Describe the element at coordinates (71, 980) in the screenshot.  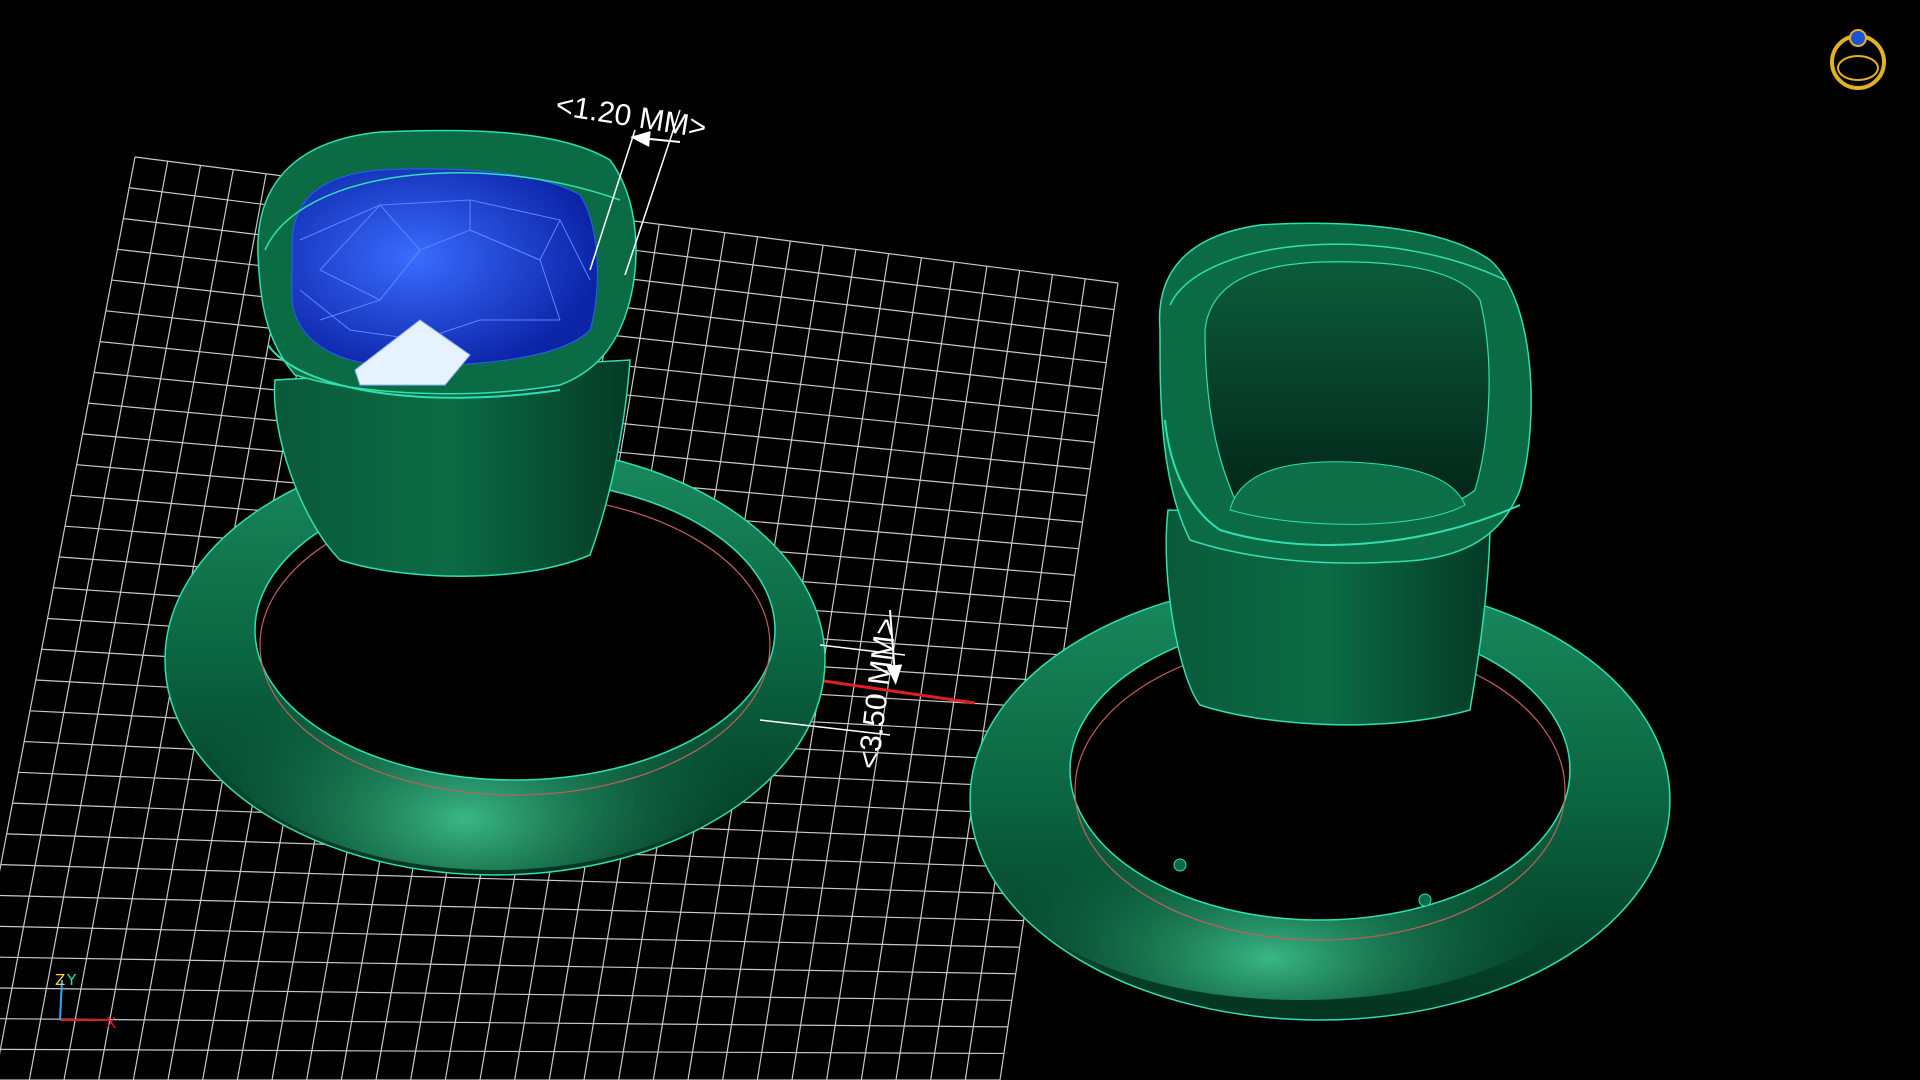
I see `axis-y-label: Y` at that location.